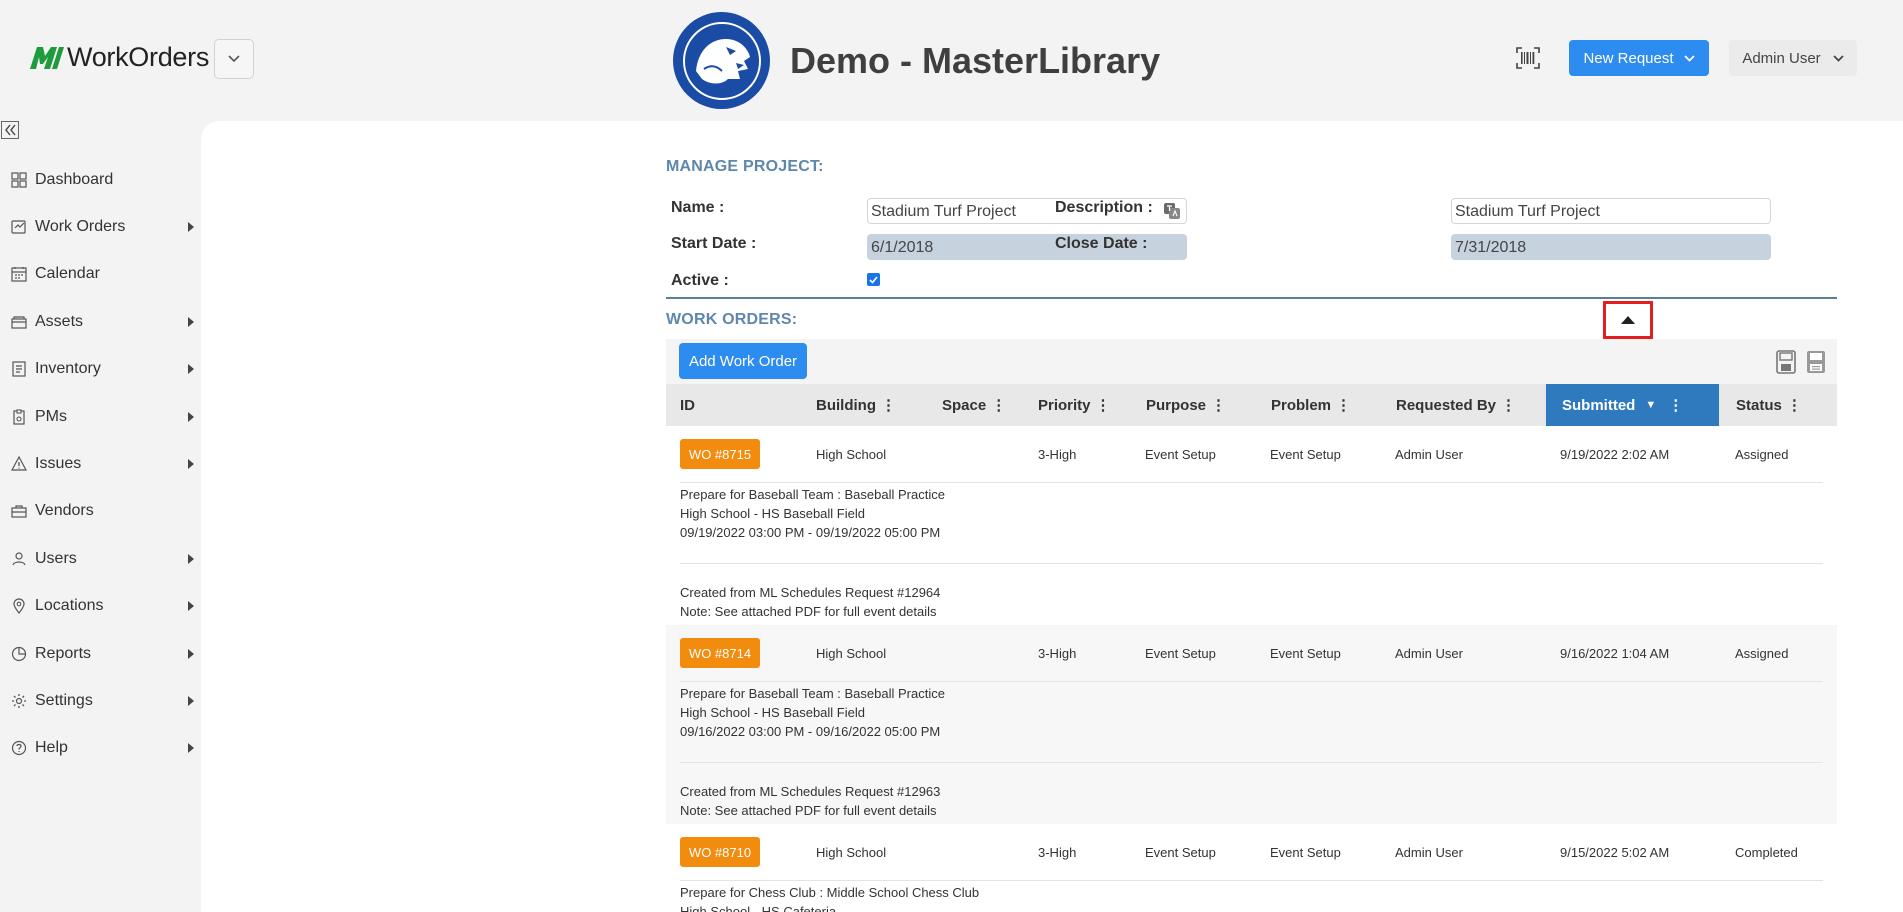 The image size is (1903, 912). I want to click on column-header-status: Status ⋮, so click(1769, 405).